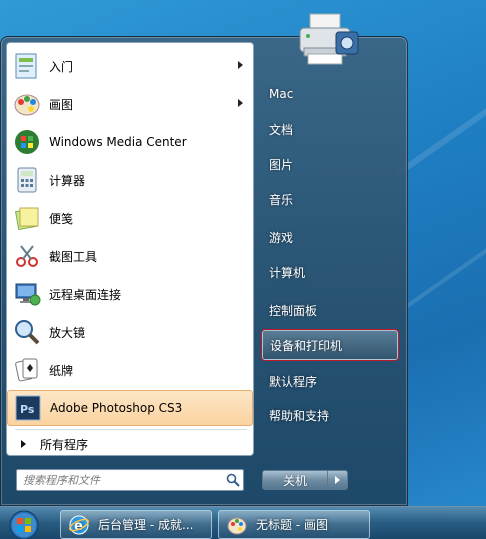  I want to click on program-item-photoshop: Ps Adobe Photoshop CS3, so click(130, 408).